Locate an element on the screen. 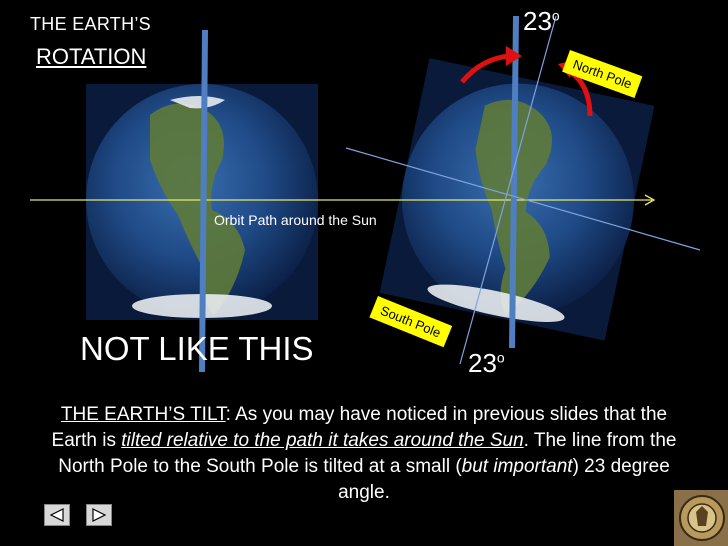  previous-slide-button is located at coordinates (57, 515).